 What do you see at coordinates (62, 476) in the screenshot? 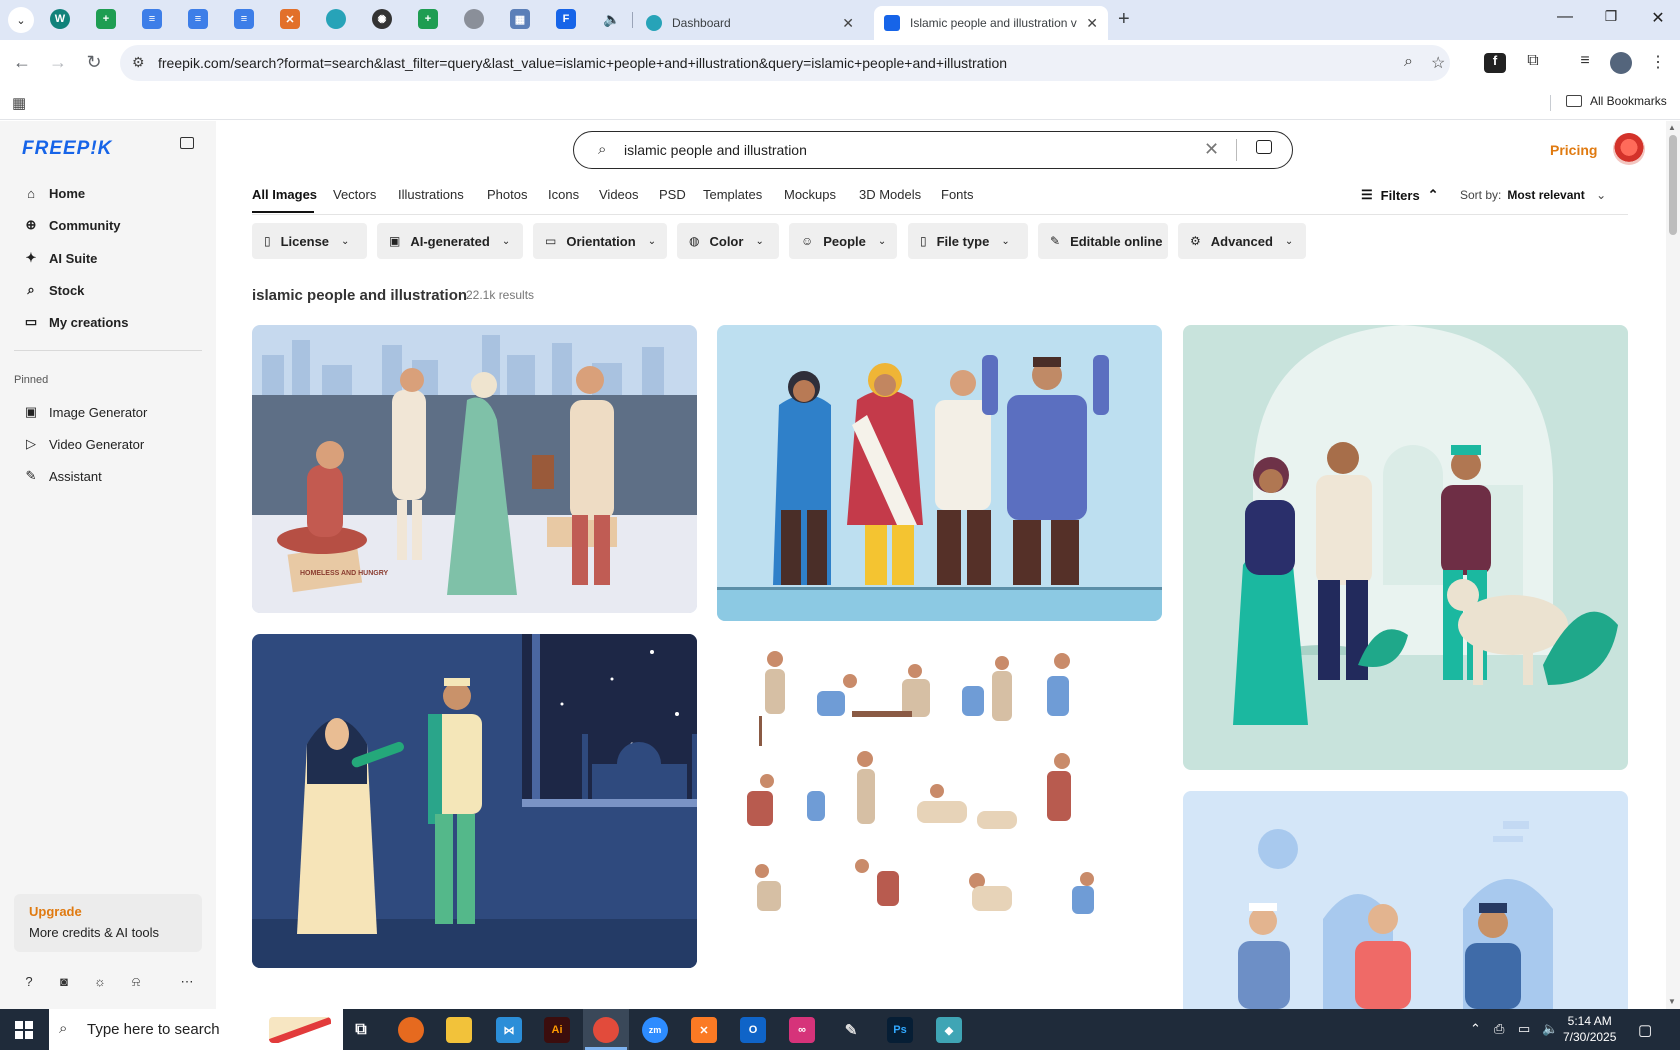
I see `nav-assistant: ✎ Assistant` at bounding box center [62, 476].